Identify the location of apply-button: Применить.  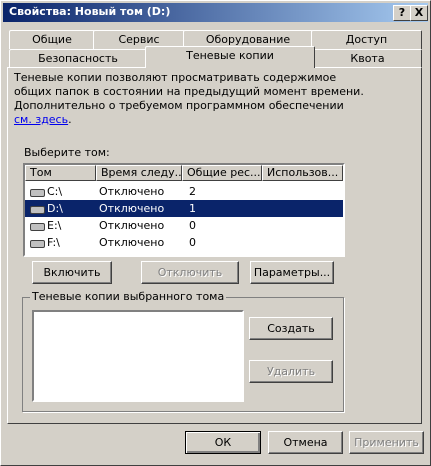
(386, 442).